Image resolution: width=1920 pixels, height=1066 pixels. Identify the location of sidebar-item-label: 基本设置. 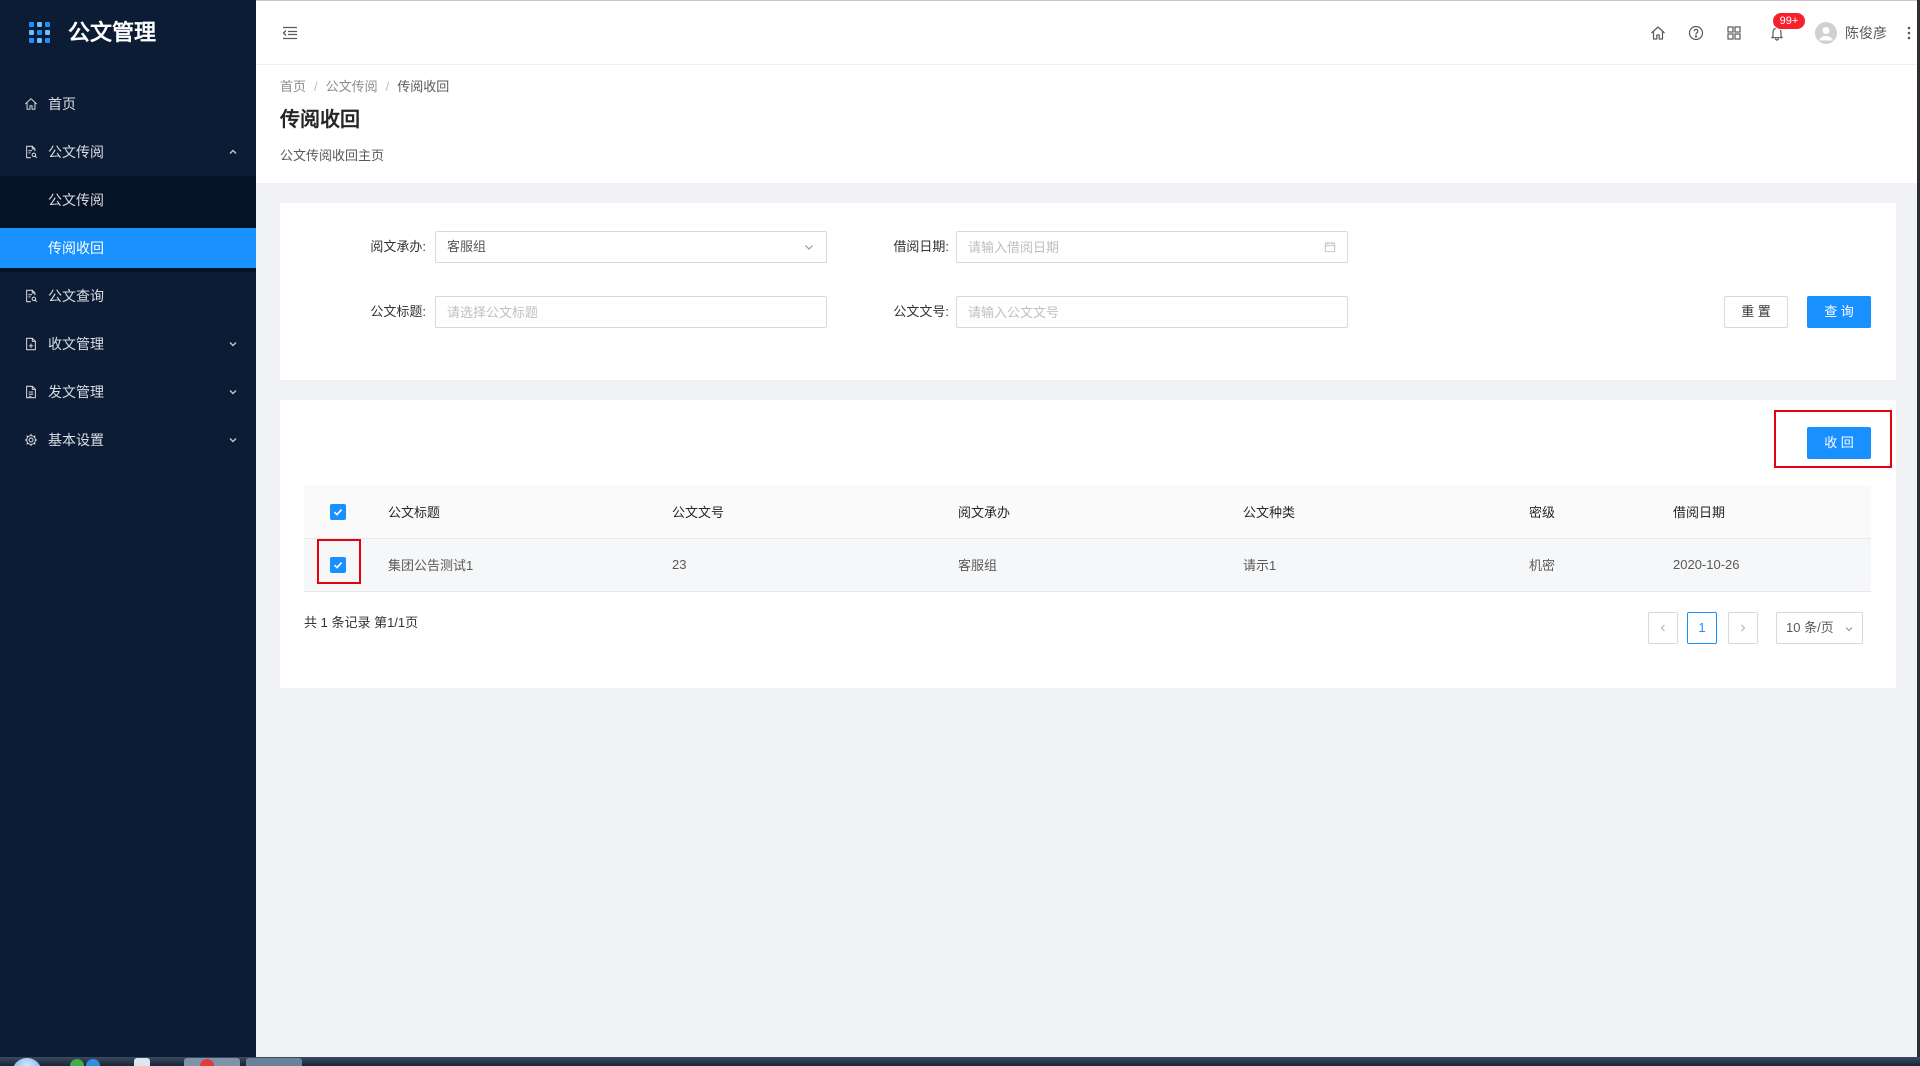
(76, 440).